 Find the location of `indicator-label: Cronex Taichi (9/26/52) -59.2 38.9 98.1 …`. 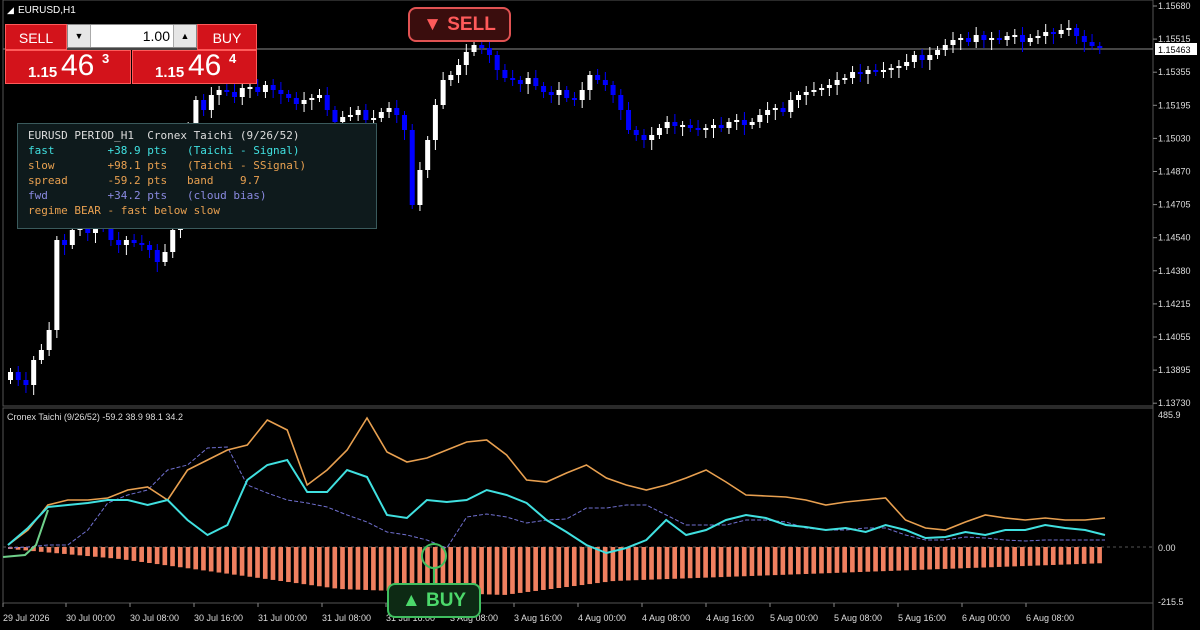

indicator-label: Cronex Taichi (9/26/52) -59.2 38.9 98.1 … is located at coordinates (95, 417).